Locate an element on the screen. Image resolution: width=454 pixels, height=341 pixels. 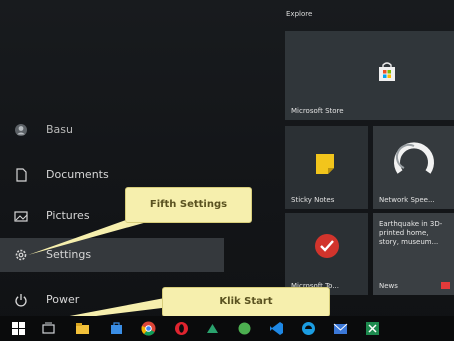
speed-gauge-icon is located at coordinates (414, 158).